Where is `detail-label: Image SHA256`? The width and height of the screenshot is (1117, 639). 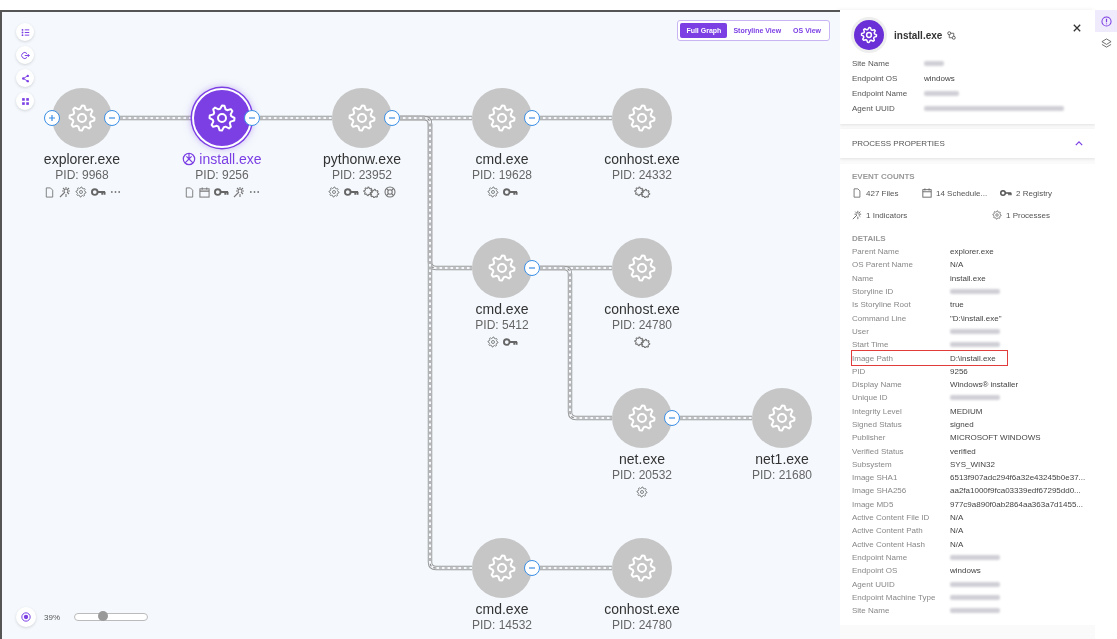 detail-label: Image SHA256 is located at coordinates (880, 491).